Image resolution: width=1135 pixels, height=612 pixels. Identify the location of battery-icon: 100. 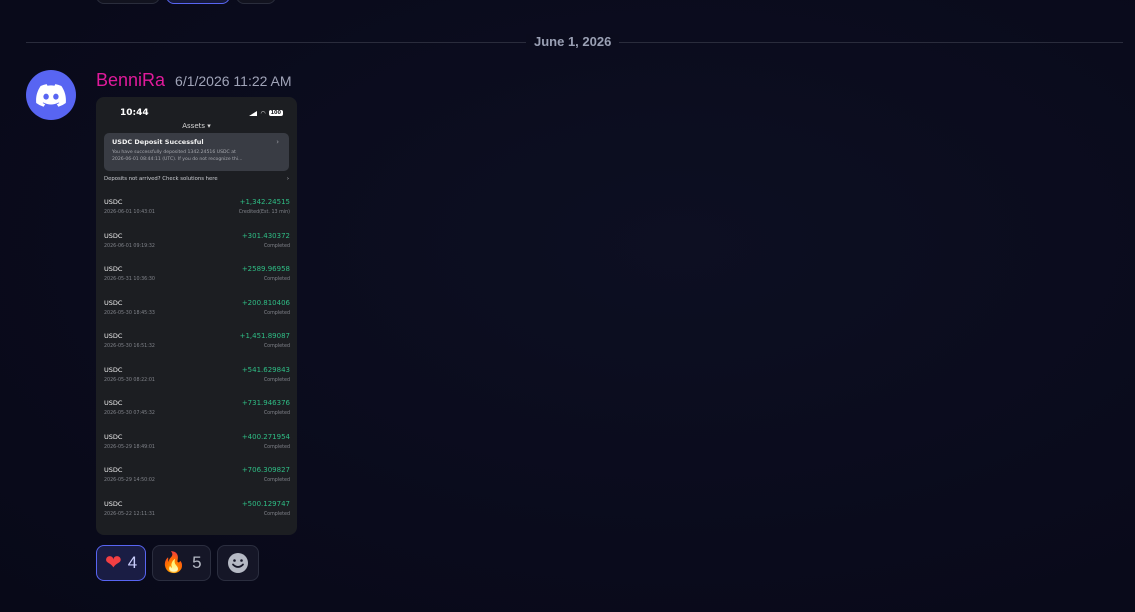
(275, 113).